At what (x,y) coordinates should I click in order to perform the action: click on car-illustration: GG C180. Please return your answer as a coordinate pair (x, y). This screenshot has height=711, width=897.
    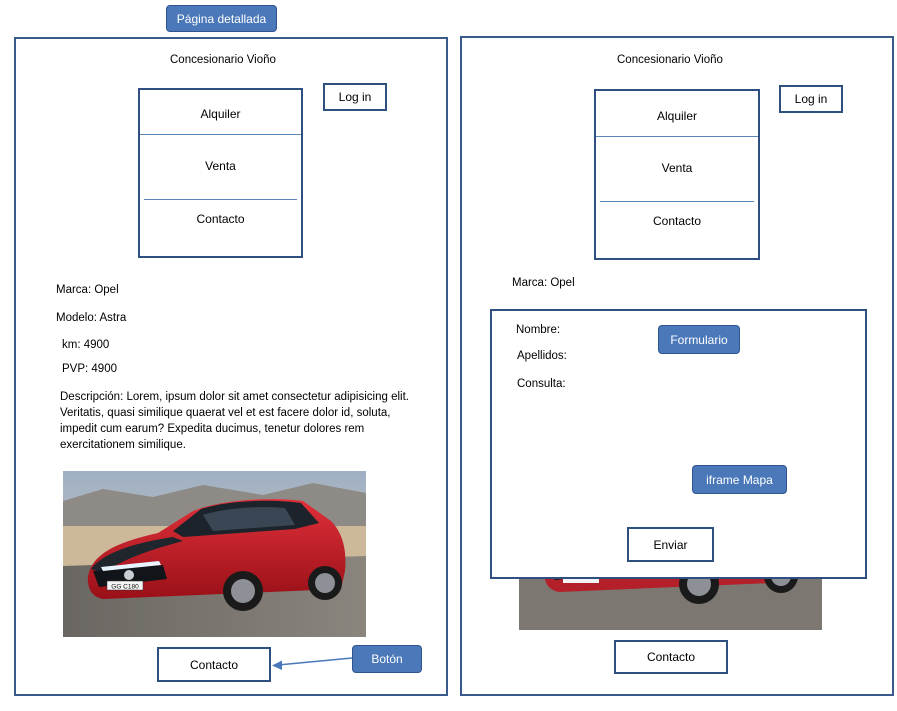
    Looking at the image, I should click on (214, 554).